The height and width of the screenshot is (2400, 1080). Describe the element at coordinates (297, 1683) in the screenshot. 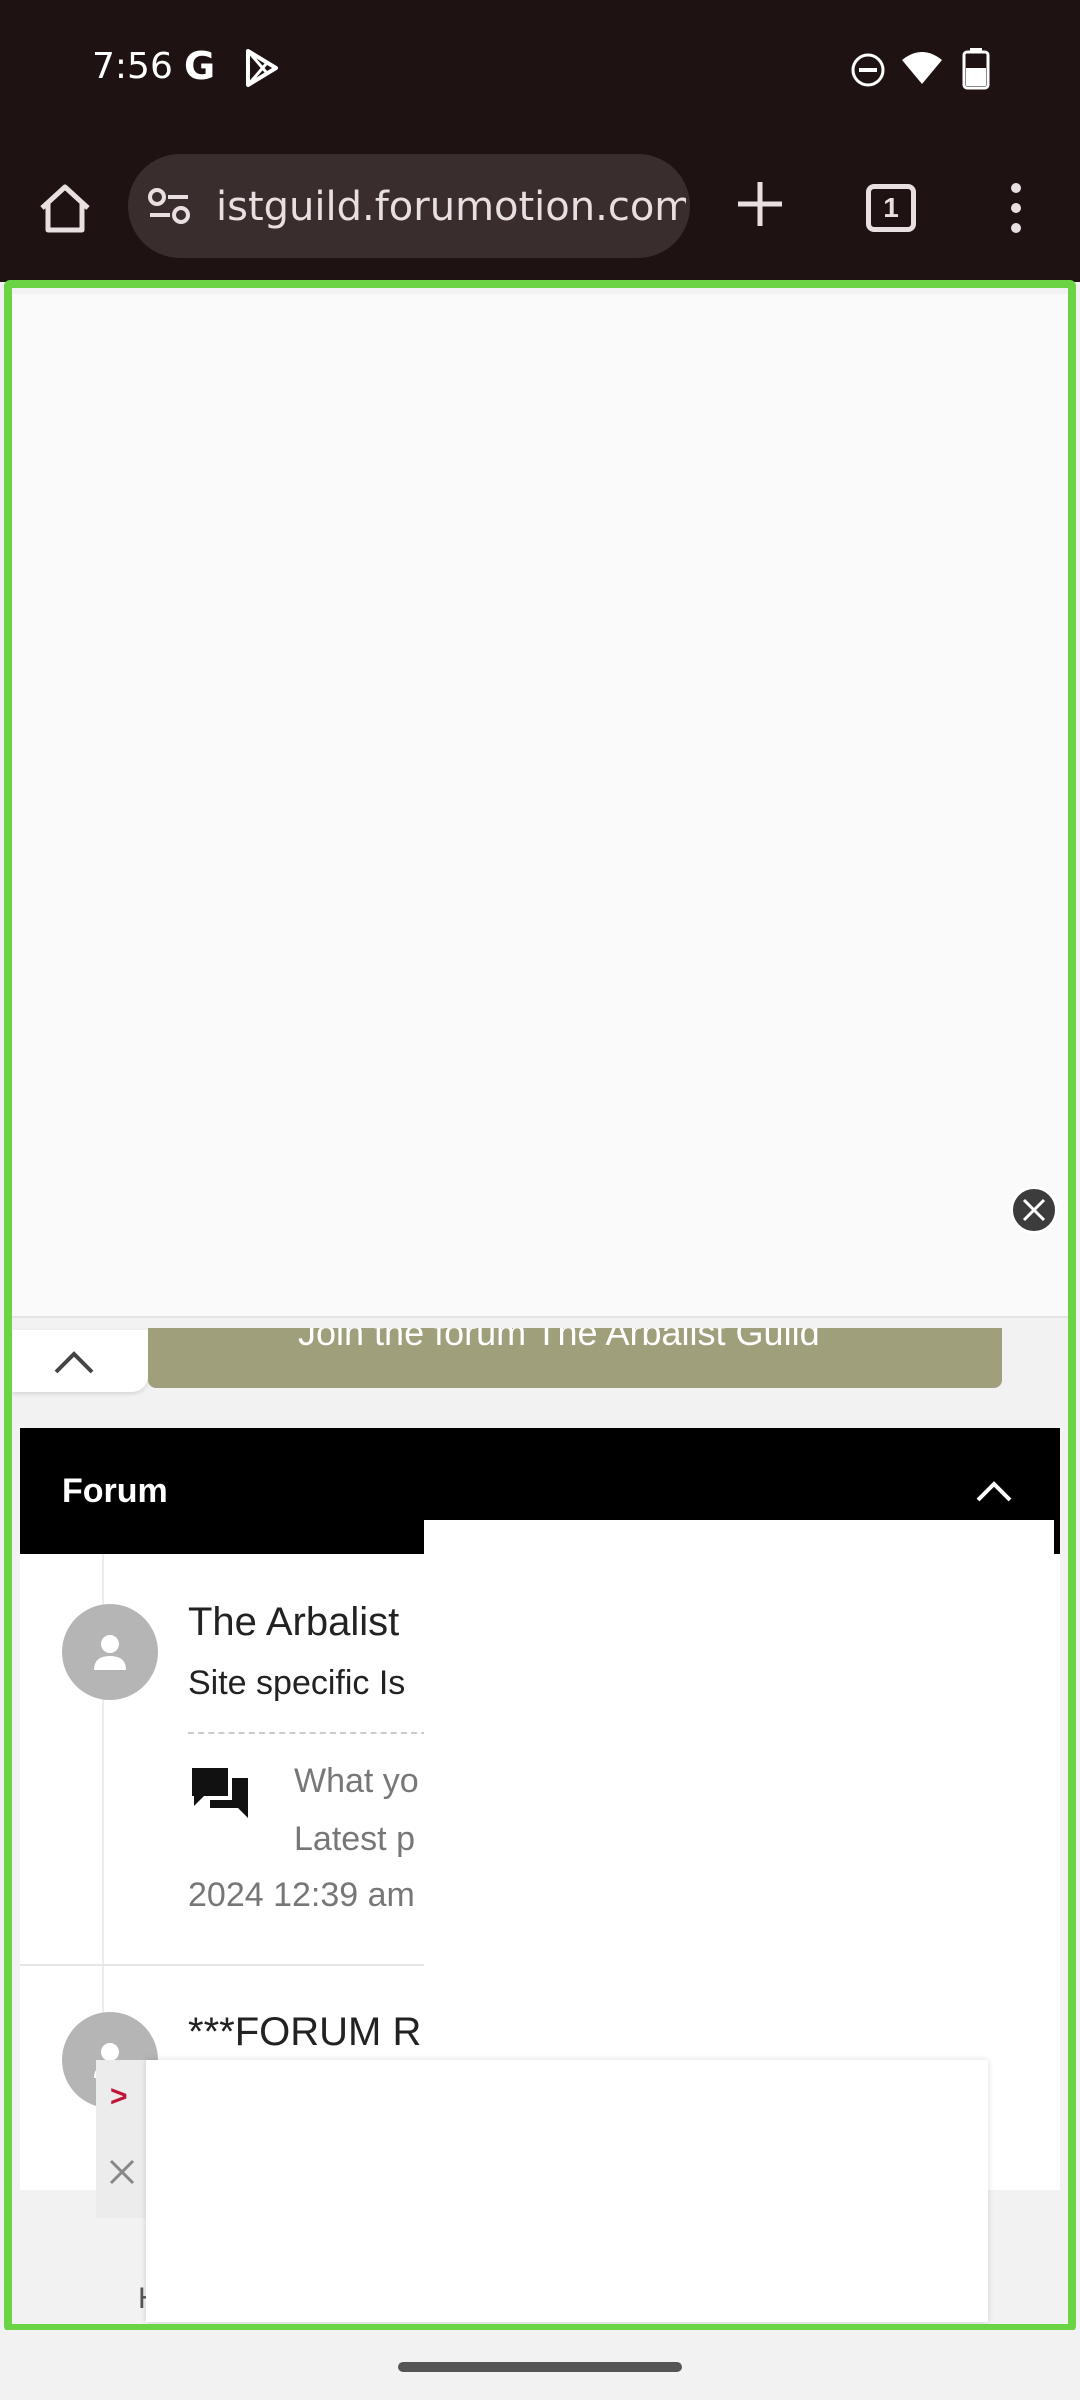

I see `forum-description: Site specific Is` at that location.